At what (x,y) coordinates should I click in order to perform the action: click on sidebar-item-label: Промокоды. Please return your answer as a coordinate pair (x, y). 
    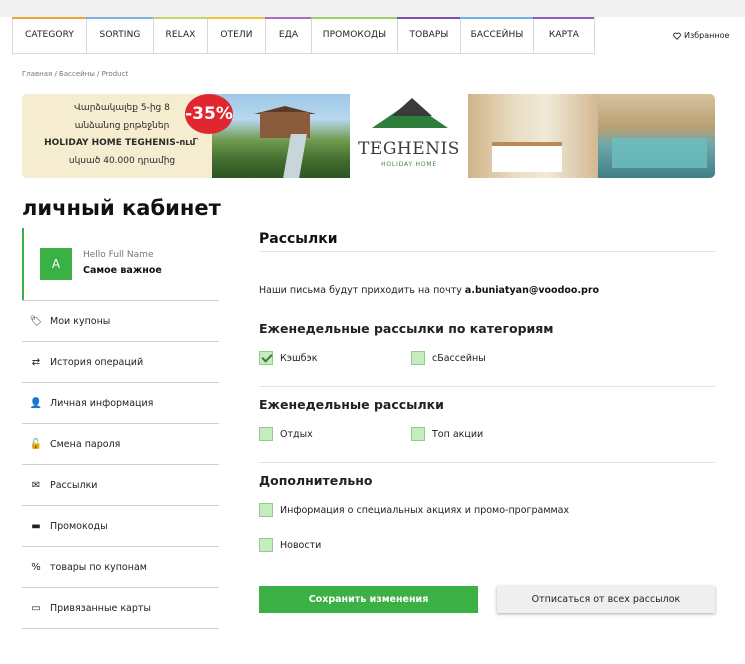
    Looking at the image, I should click on (79, 526).